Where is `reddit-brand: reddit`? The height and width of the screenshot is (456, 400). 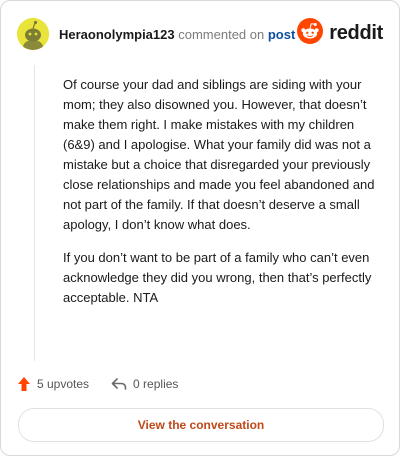 reddit-brand: reddit is located at coordinates (340, 33).